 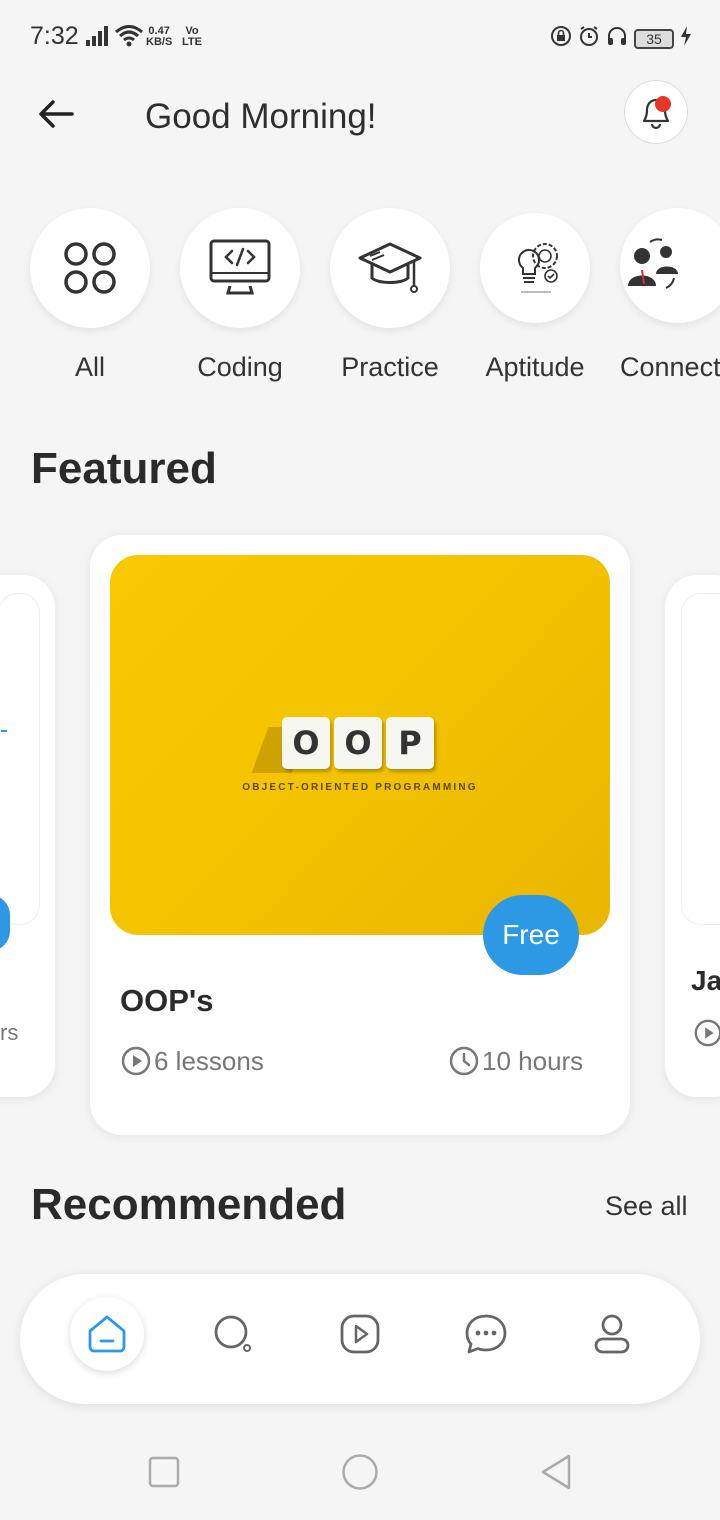 I want to click on category-aptitude-circle, so click(x=535, y=268).